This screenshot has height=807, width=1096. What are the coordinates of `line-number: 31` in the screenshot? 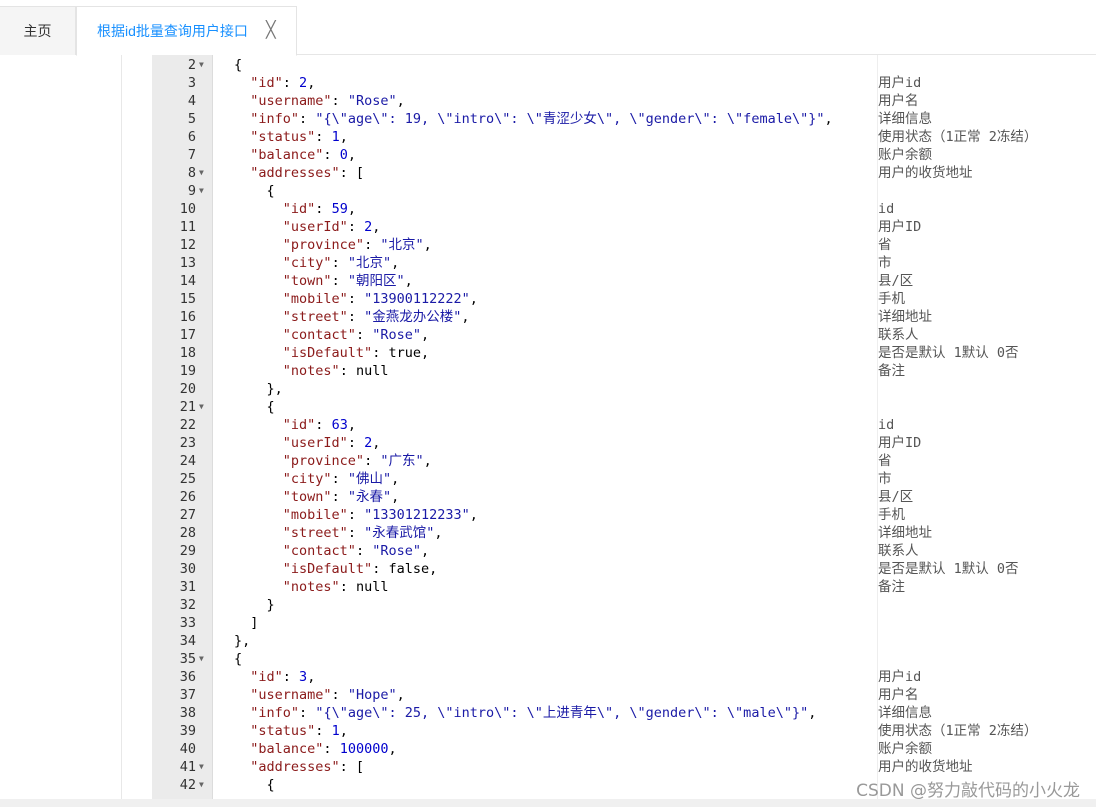 It's located at (187, 587).